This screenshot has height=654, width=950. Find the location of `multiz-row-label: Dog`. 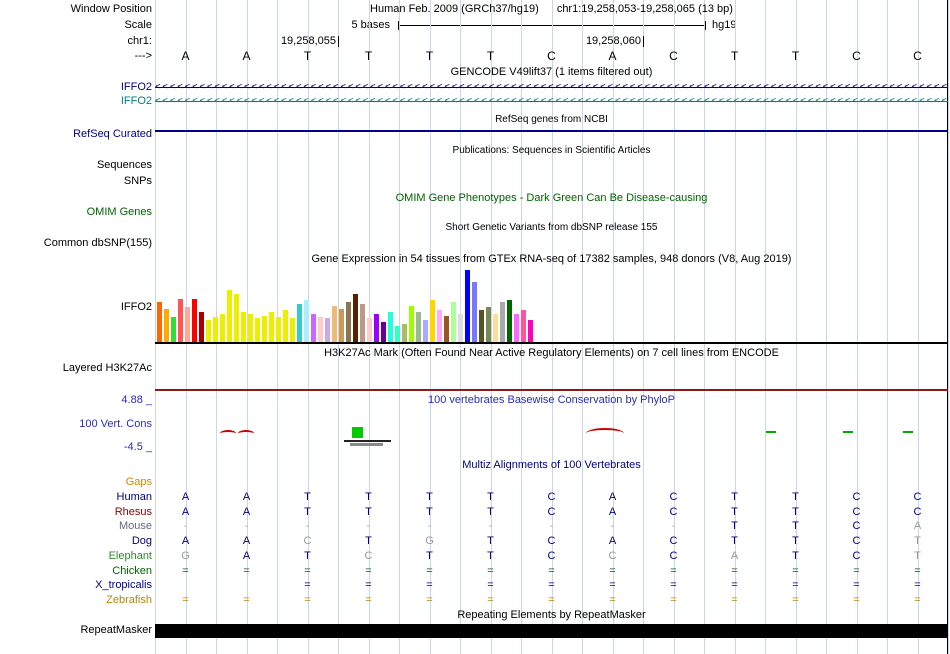

multiz-row-label: Dog is located at coordinates (76, 541).